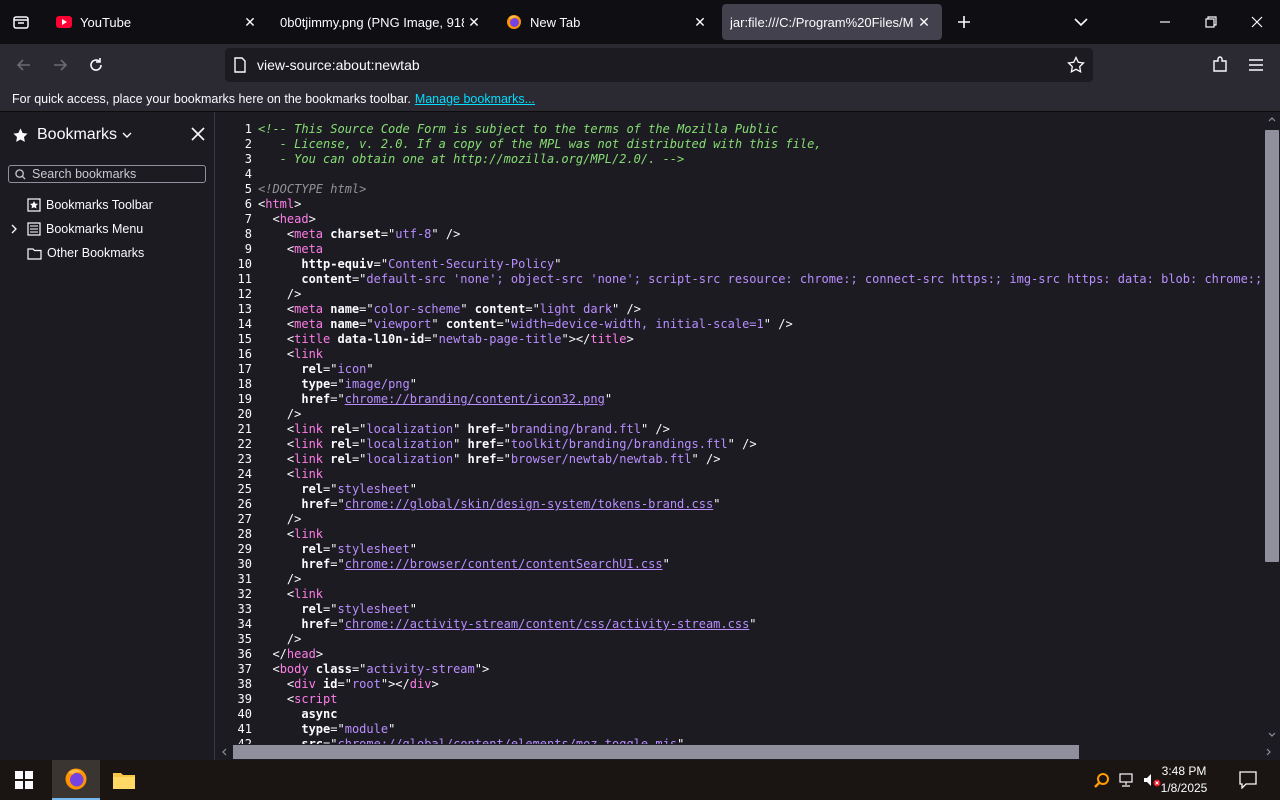 The width and height of the screenshot is (1280, 800). I want to click on extensions-button, so click(1220, 65).